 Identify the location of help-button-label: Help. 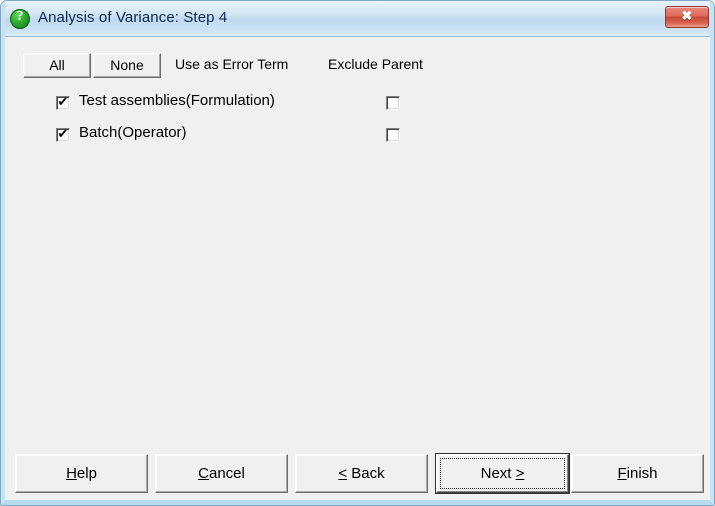
(81, 473).